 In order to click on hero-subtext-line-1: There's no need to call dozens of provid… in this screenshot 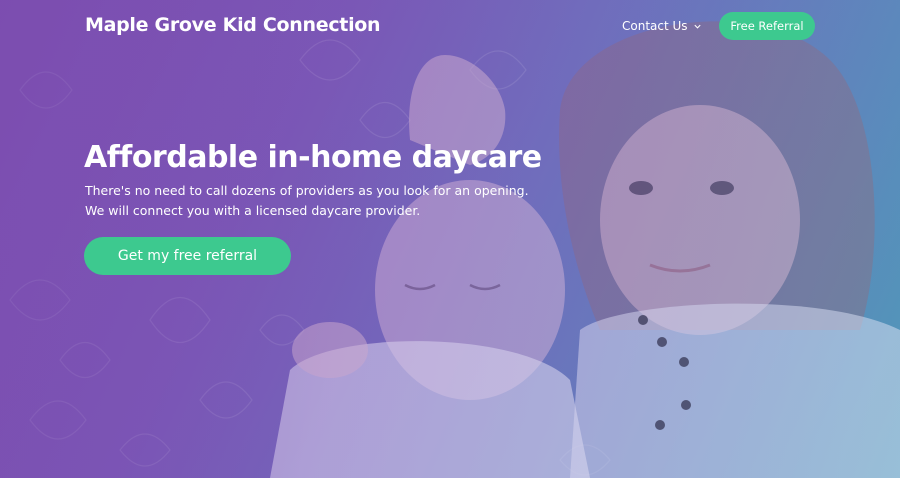, I will do `click(307, 190)`.